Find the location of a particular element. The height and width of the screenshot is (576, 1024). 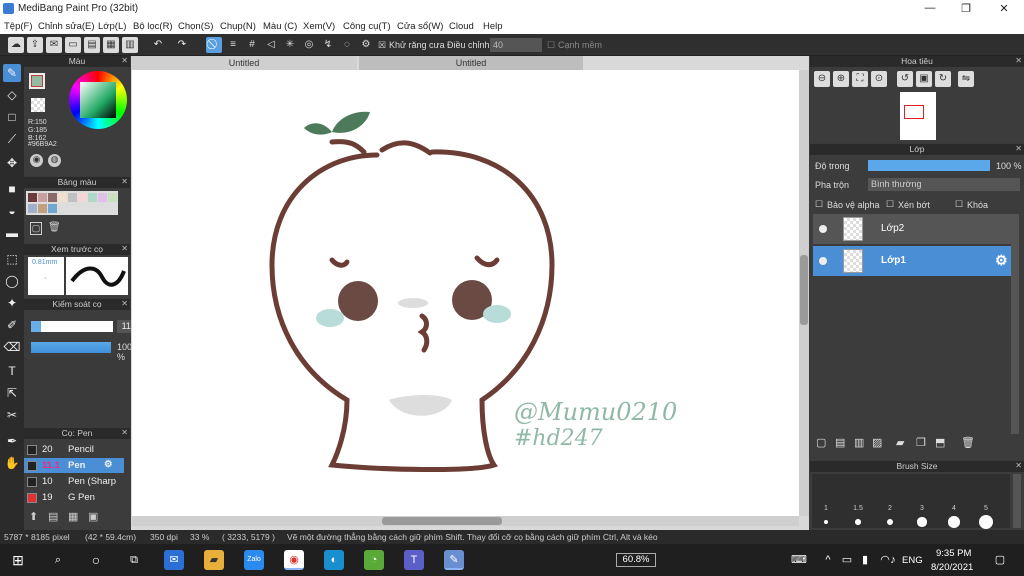

layer-opacity-slider is located at coordinates (929, 165).